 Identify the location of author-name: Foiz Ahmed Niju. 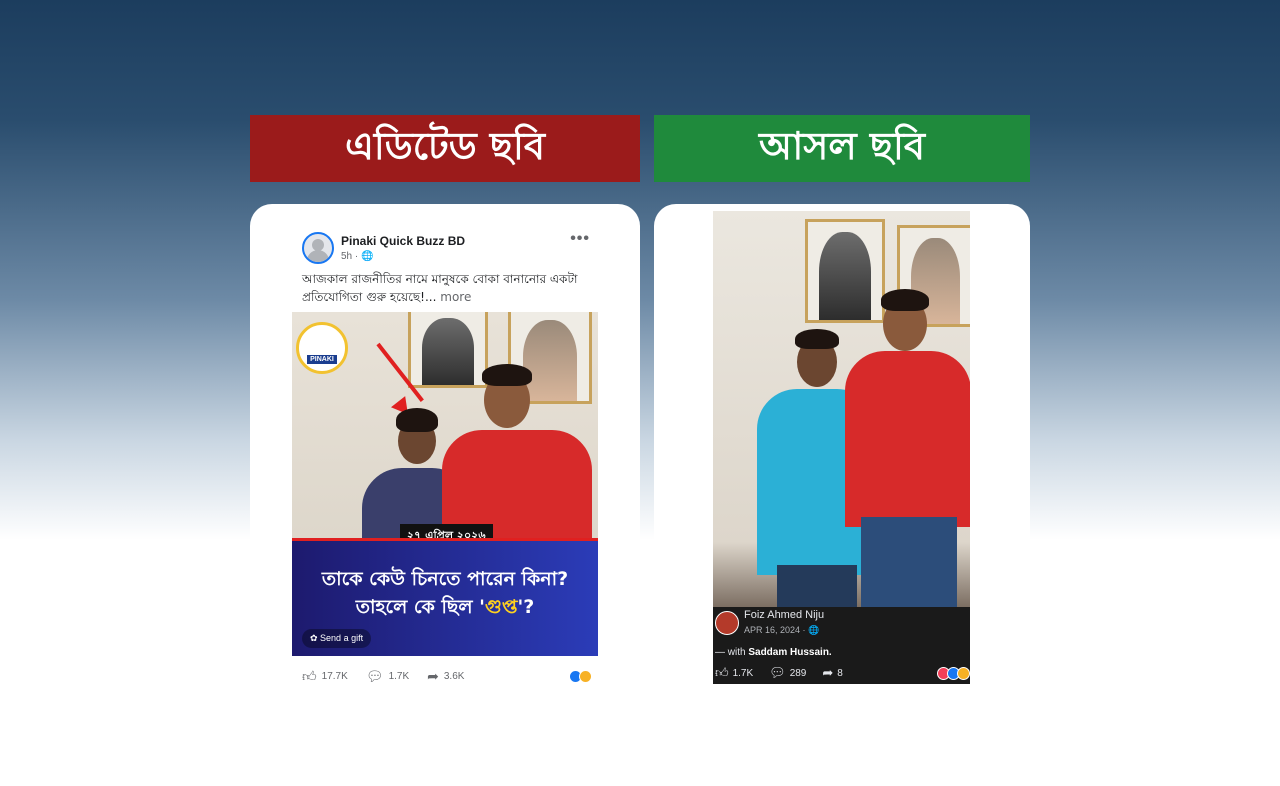
(784, 615).